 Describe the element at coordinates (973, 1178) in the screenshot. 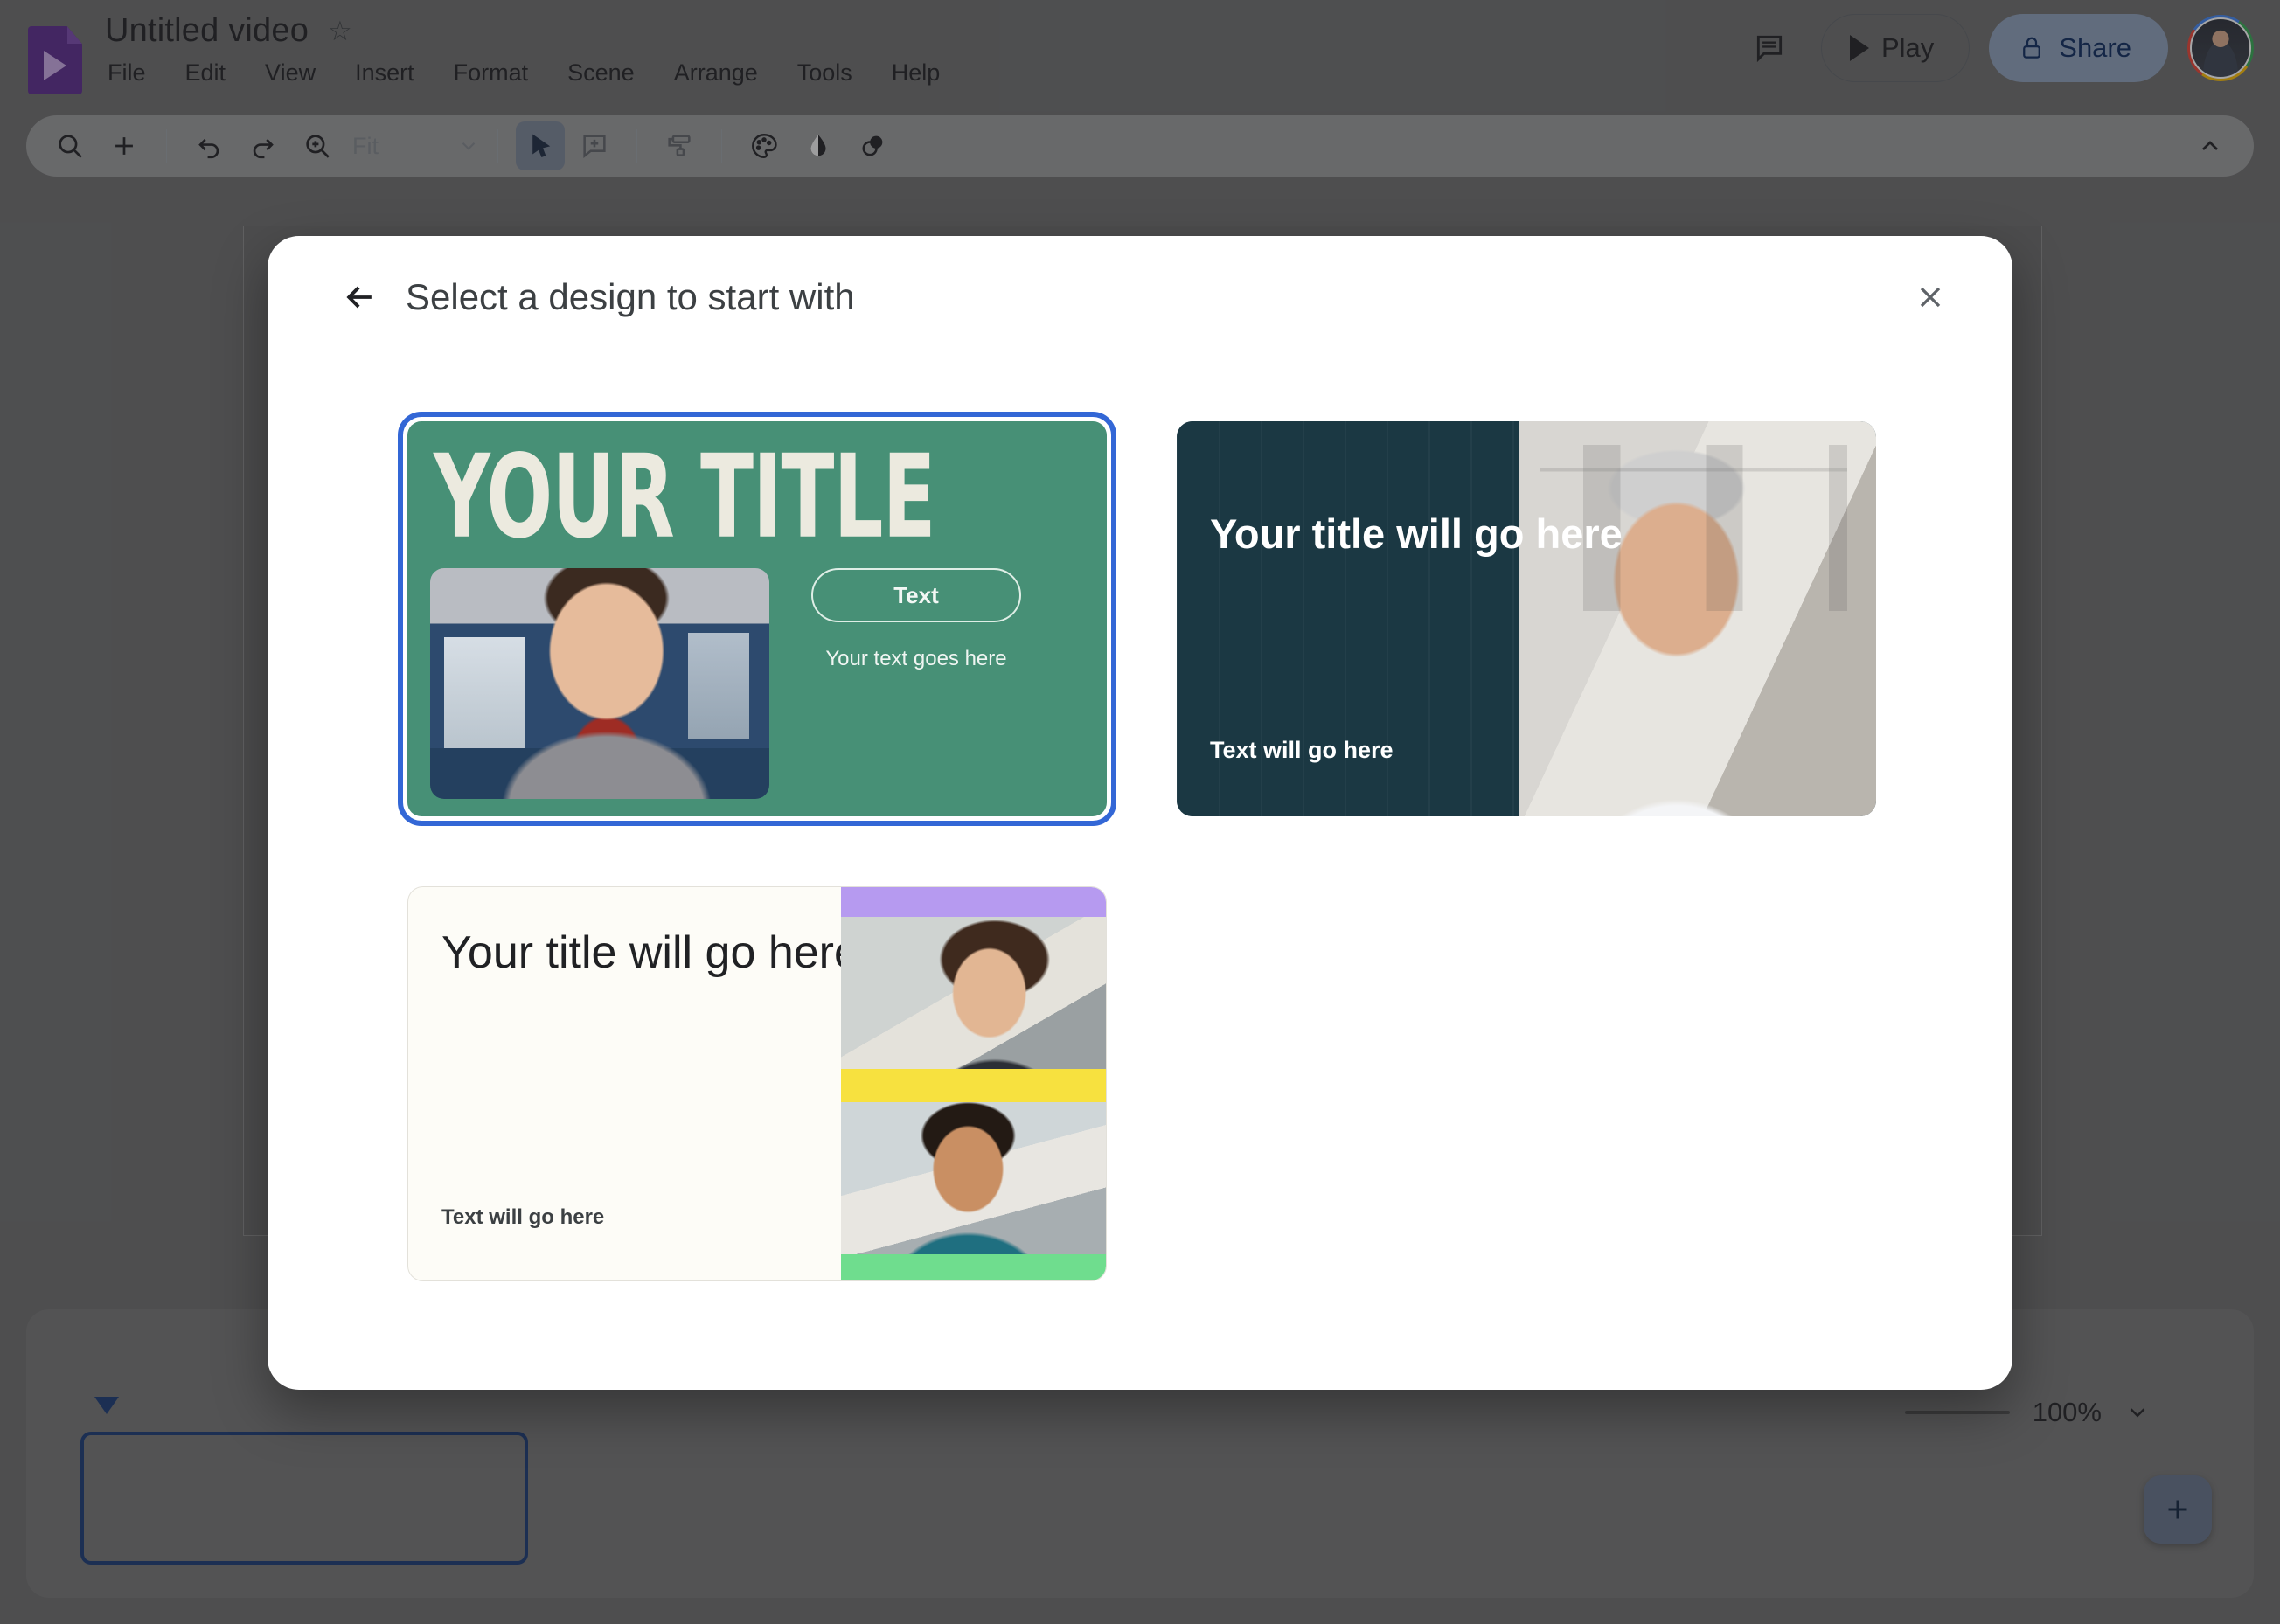

I see `template-photo-man` at that location.